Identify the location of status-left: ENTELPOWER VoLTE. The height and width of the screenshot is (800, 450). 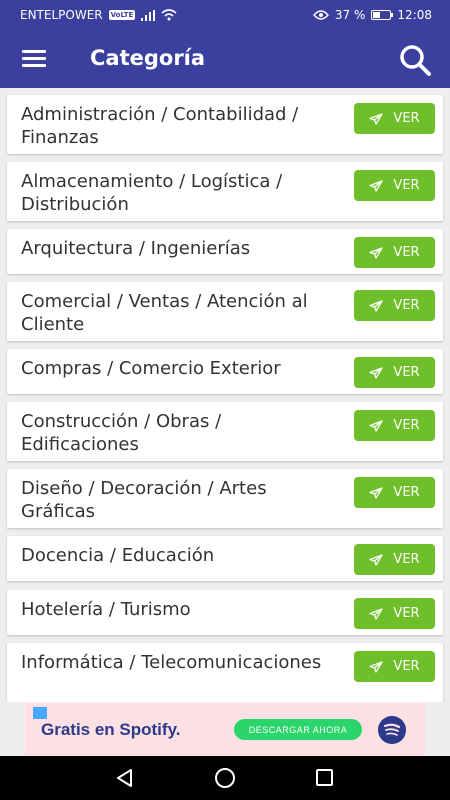
(98, 15).